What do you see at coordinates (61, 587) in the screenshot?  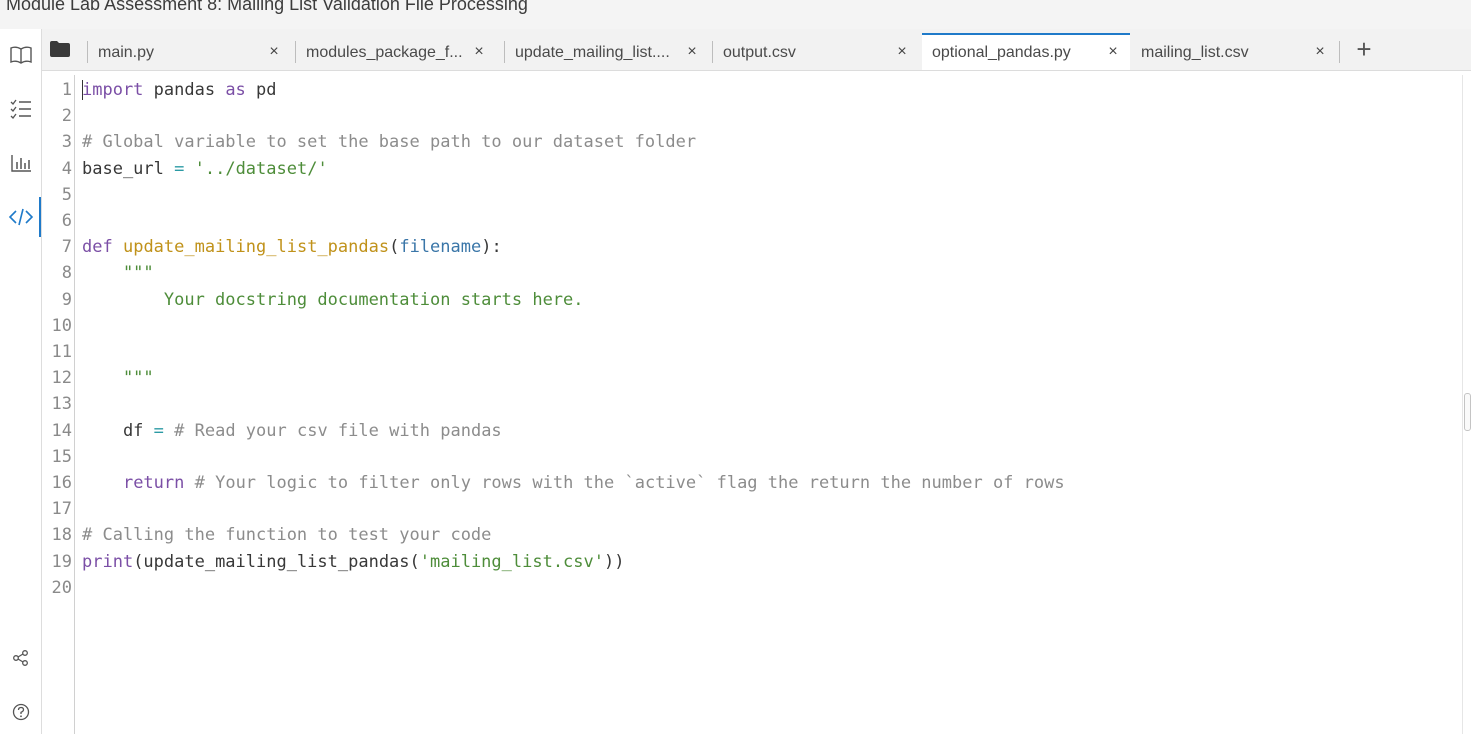 I see `line-number: 20` at bounding box center [61, 587].